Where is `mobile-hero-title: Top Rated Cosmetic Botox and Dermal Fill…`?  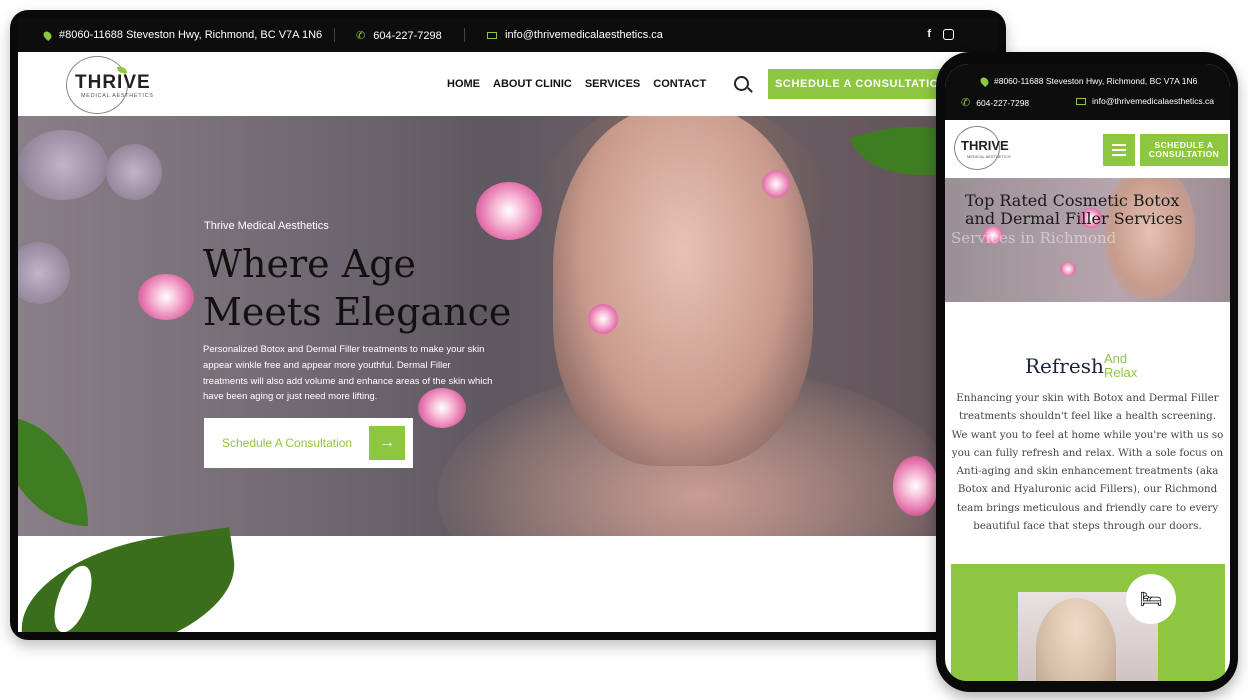
mobile-hero-title: Top Rated Cosmetic Botox and Dermal Fill… is located at coordinates (1074, 209).